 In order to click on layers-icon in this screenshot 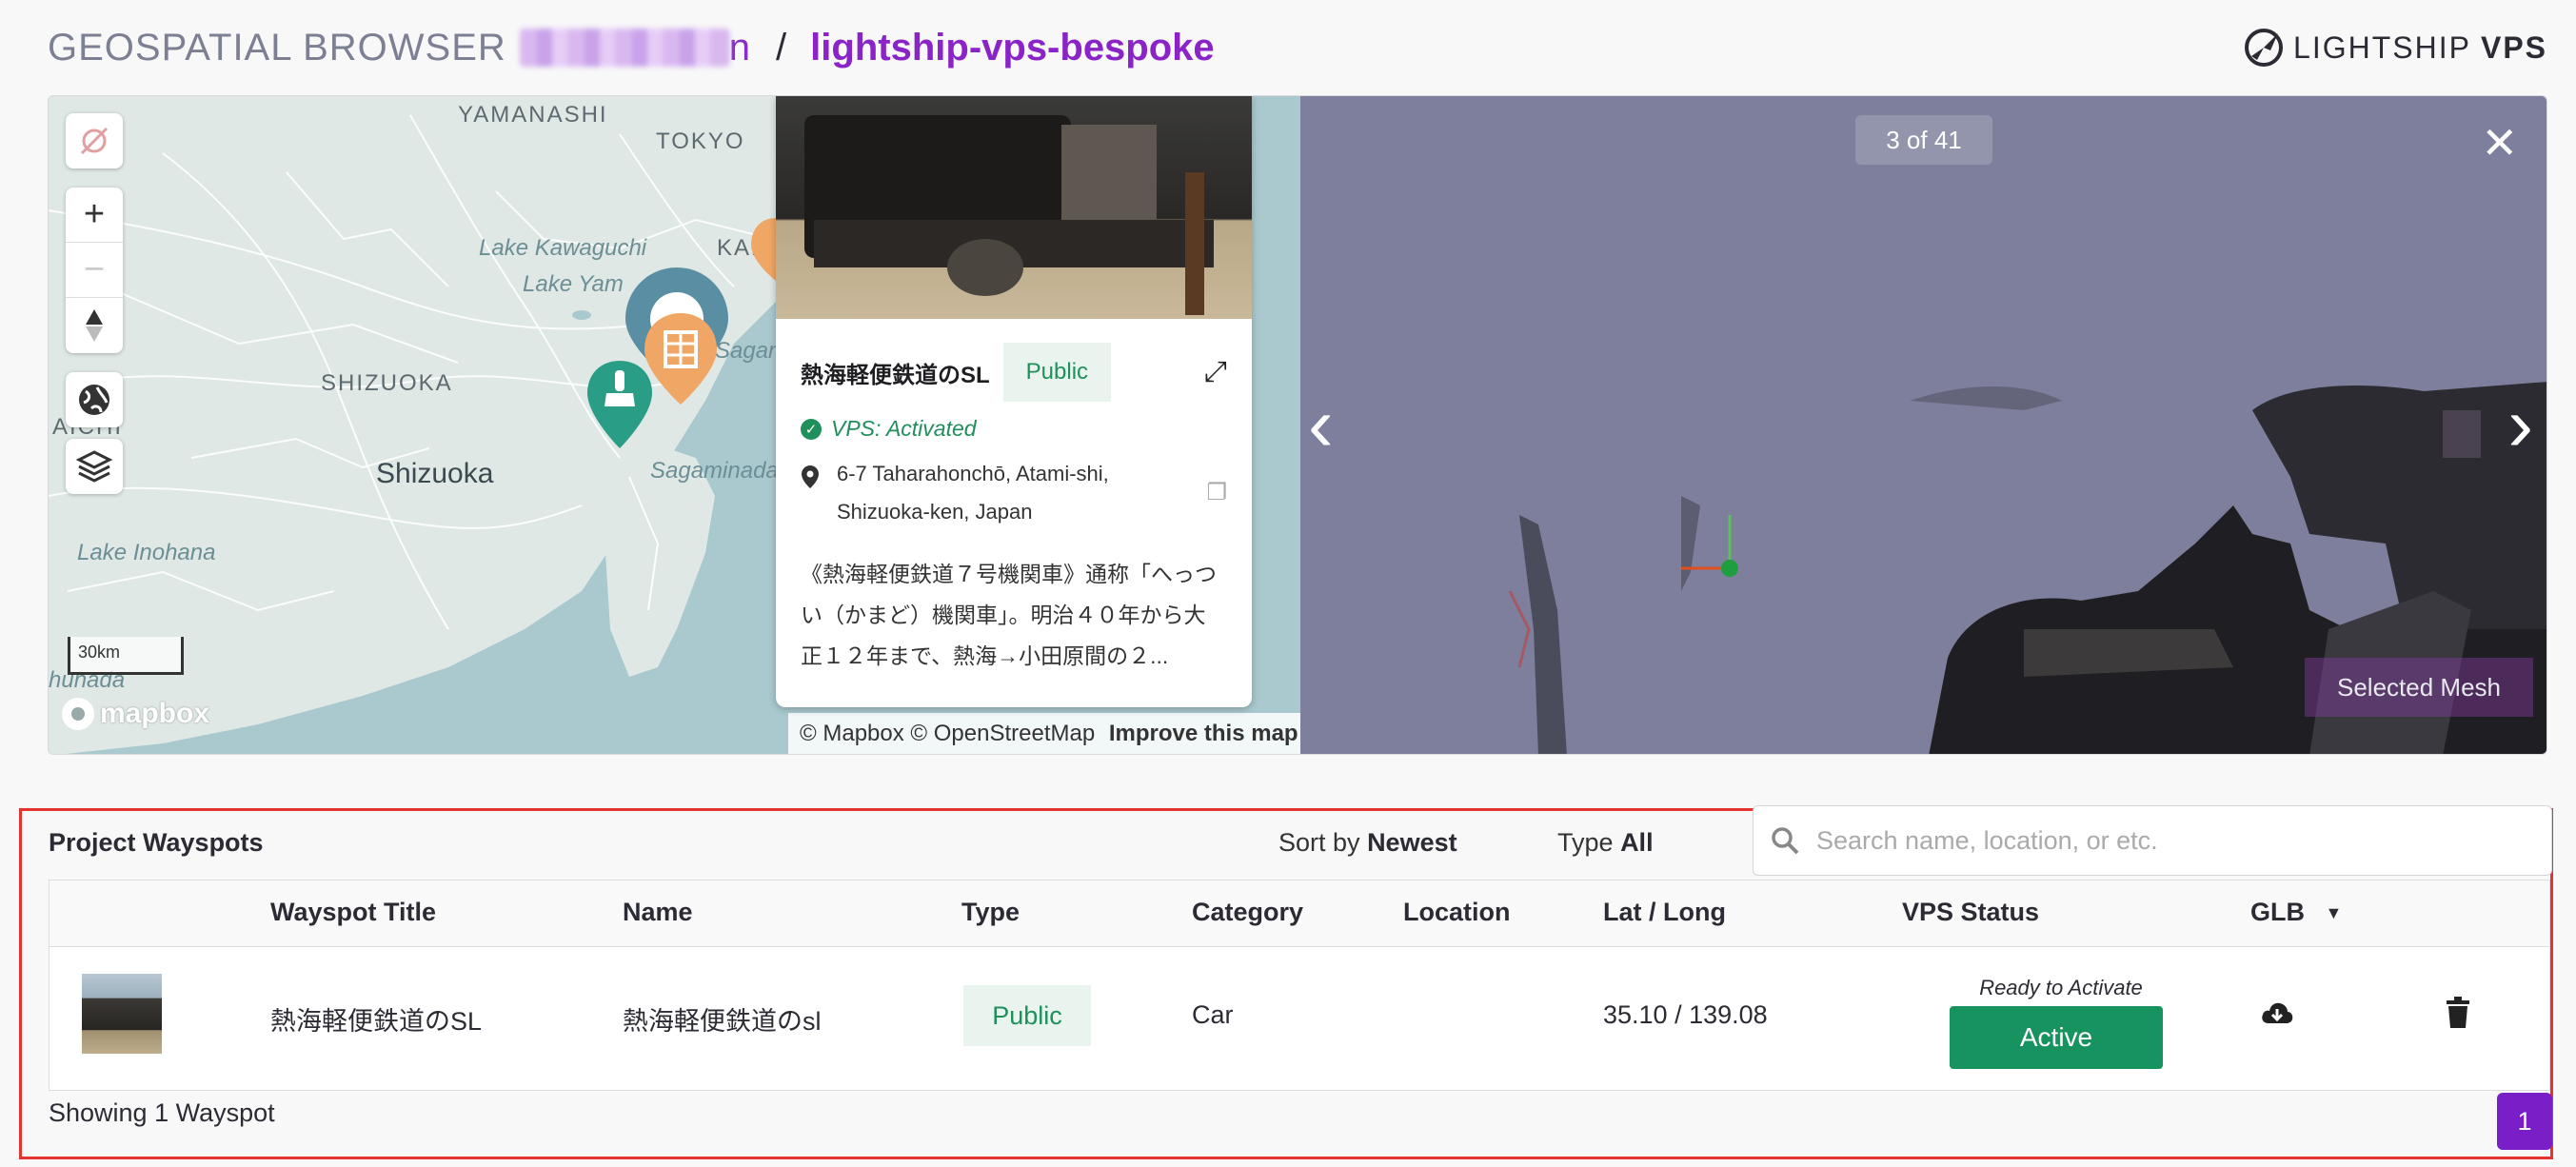, I will do `click(94, 466)`.